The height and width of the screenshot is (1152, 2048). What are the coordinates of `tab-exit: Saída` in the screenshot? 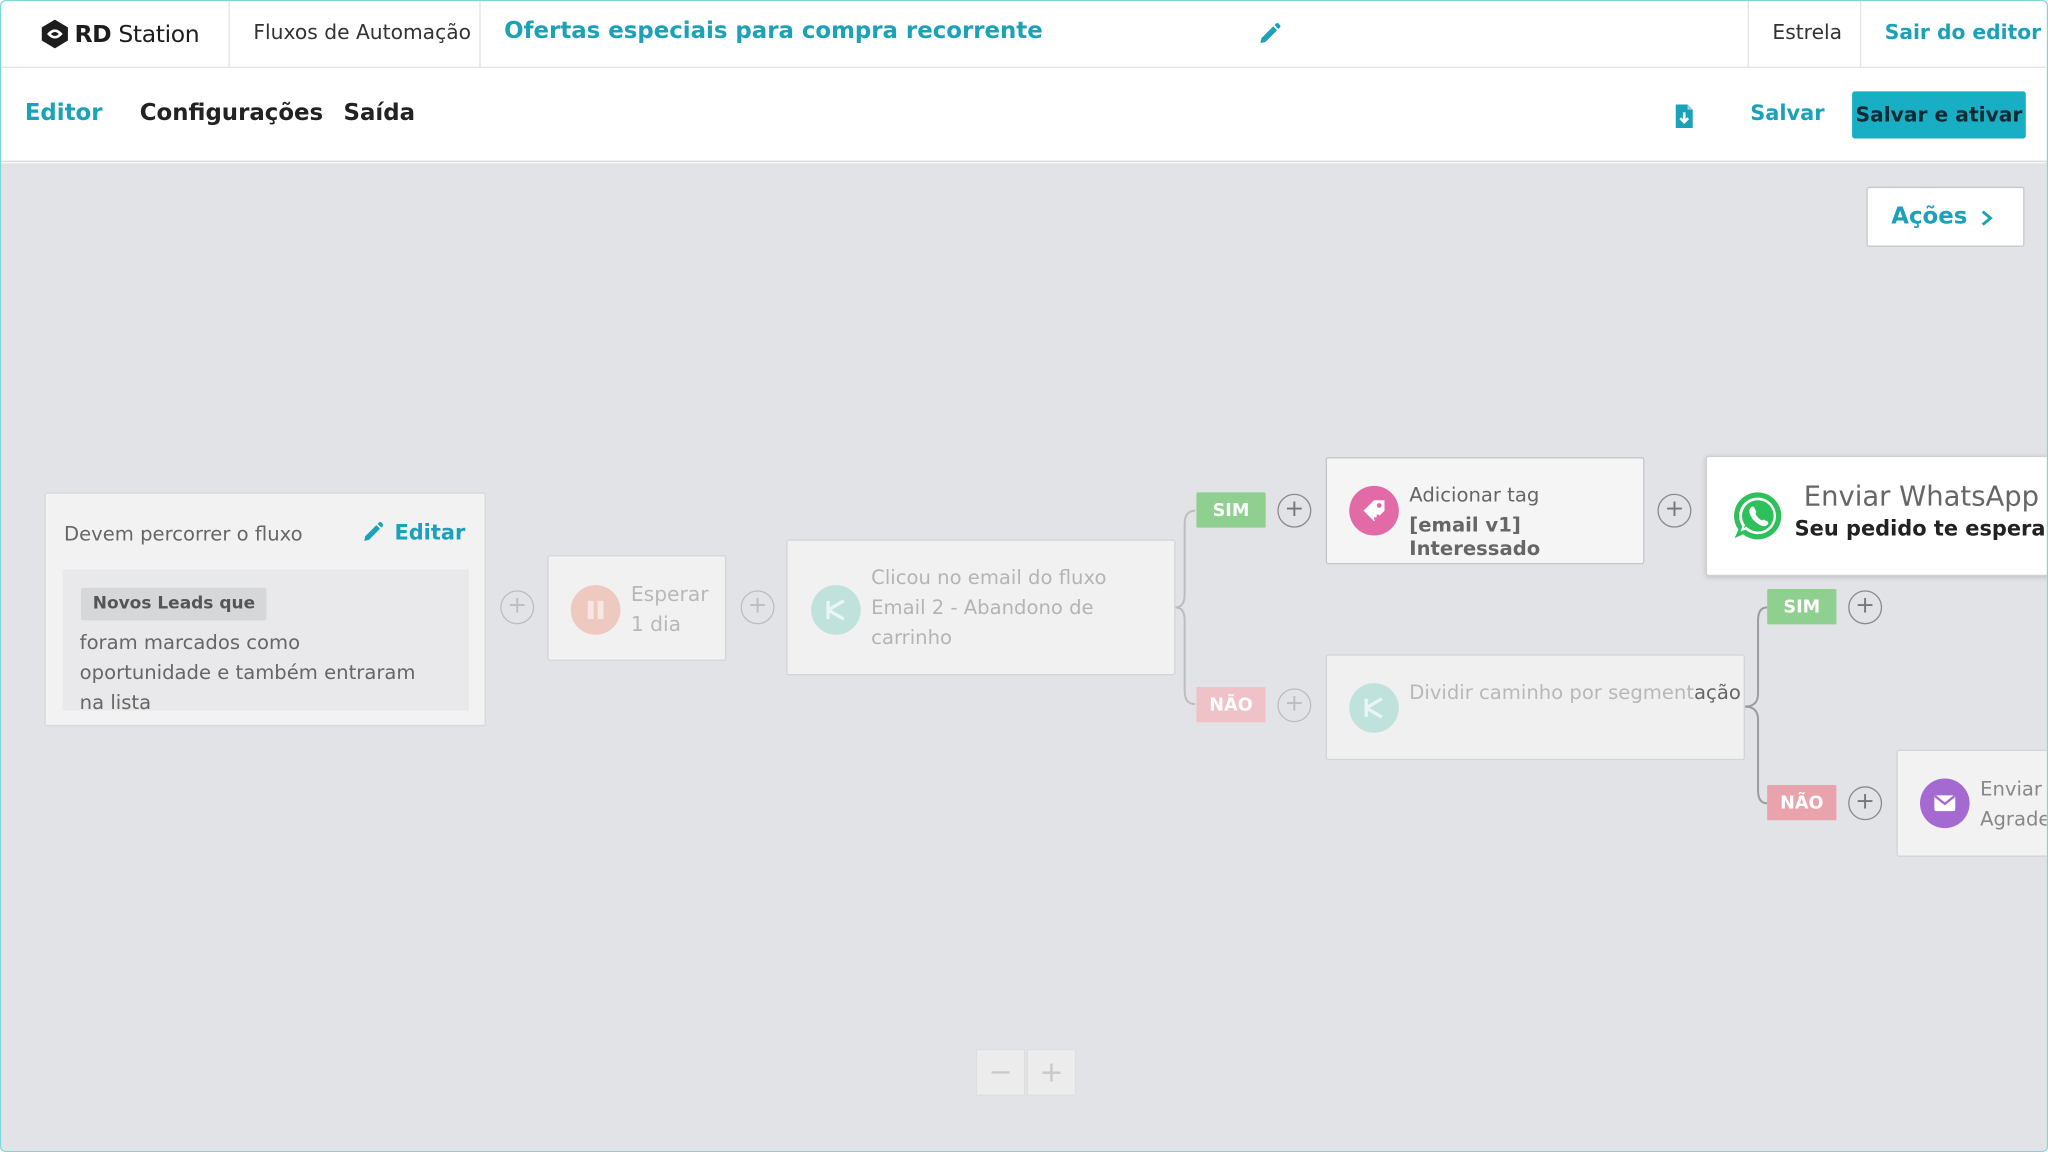 It's located at (380, 114).